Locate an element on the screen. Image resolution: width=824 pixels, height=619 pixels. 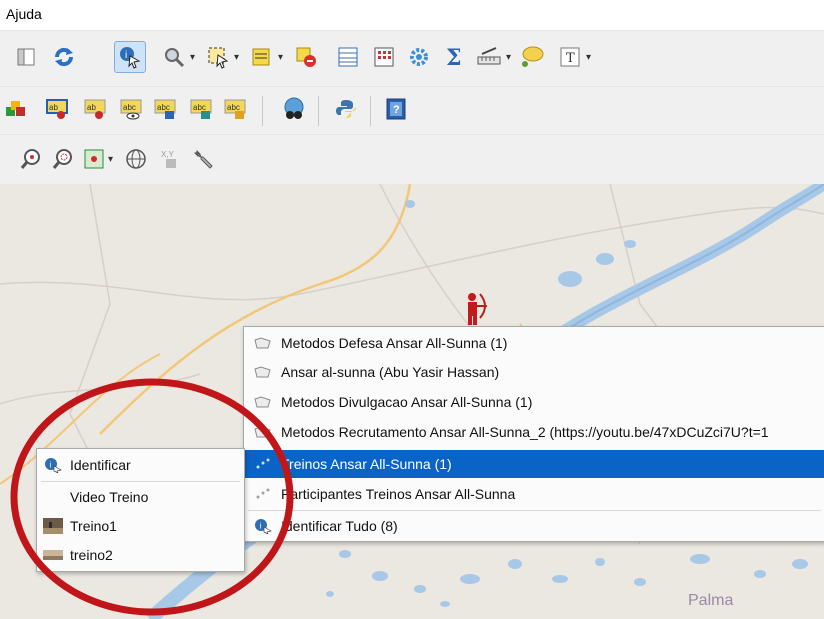
context-menu-item-label: Ansar al-sunna (Abu Yasir Hassan) is located at coordinates (390, 372).